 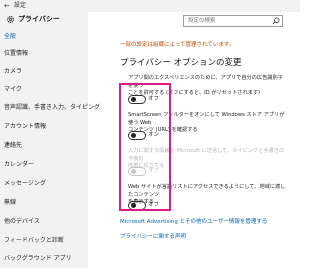 What do you see at coordinates (177, 45) in the screenshot?
I see `managed-notice: 一部の設定は組織によって管理されています。` at bounding box center [177, 45].